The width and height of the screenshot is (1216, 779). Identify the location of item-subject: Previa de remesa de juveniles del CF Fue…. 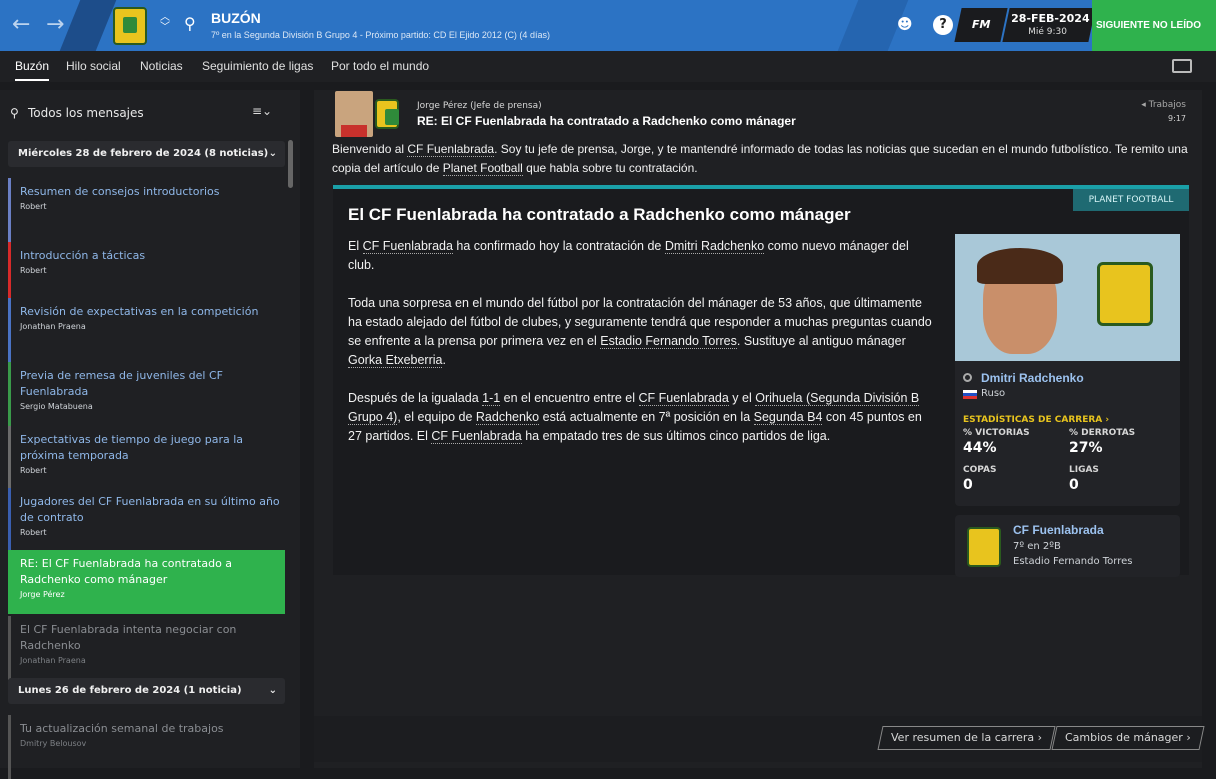
(121, 383).